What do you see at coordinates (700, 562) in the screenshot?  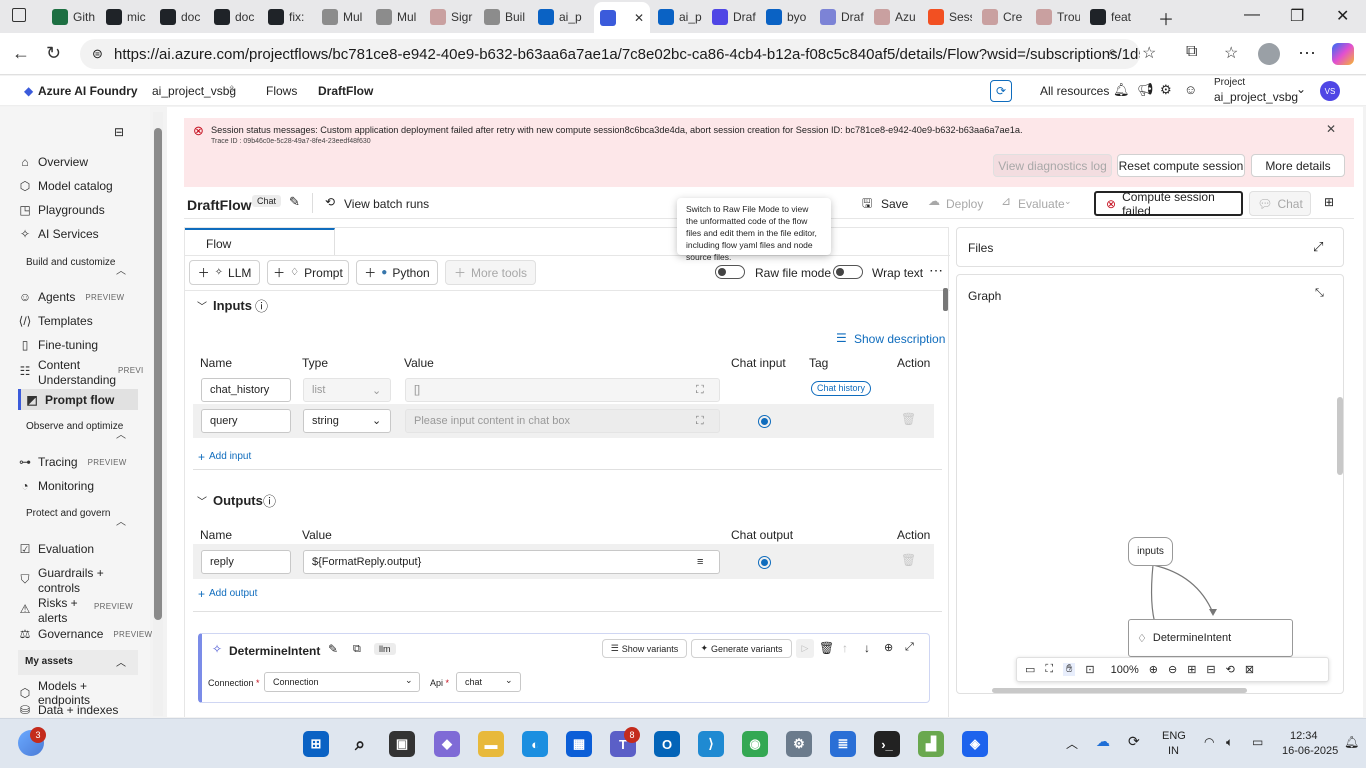 I see `edit-list-icon: ≡` at bounding box center [700, 562].